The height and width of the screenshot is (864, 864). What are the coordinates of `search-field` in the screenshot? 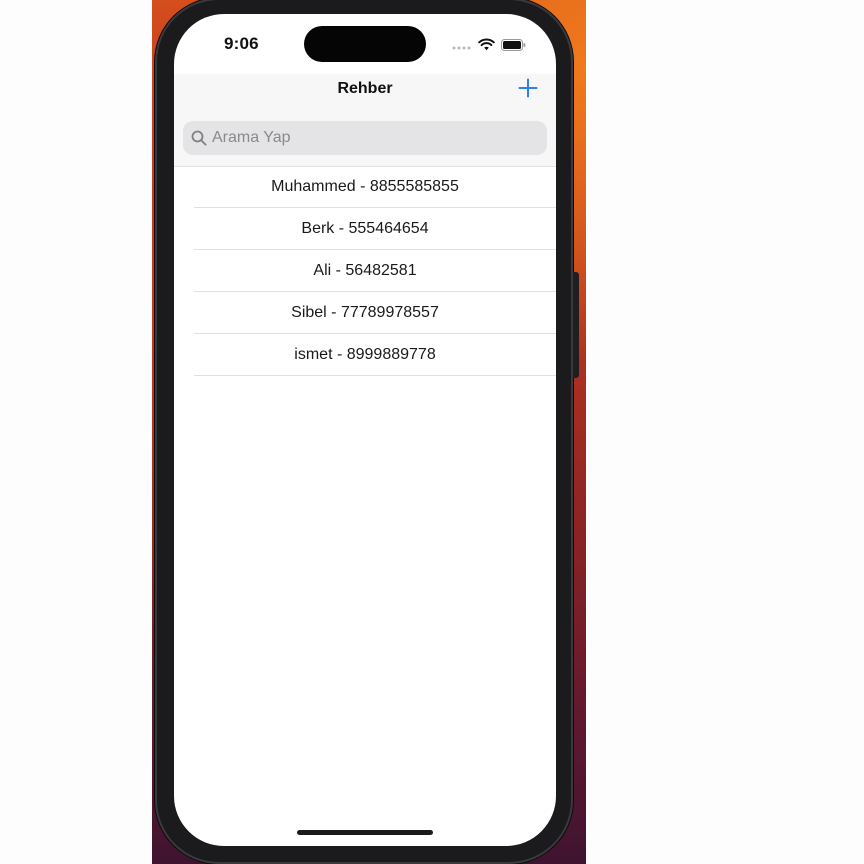 It's located at (365, 138).